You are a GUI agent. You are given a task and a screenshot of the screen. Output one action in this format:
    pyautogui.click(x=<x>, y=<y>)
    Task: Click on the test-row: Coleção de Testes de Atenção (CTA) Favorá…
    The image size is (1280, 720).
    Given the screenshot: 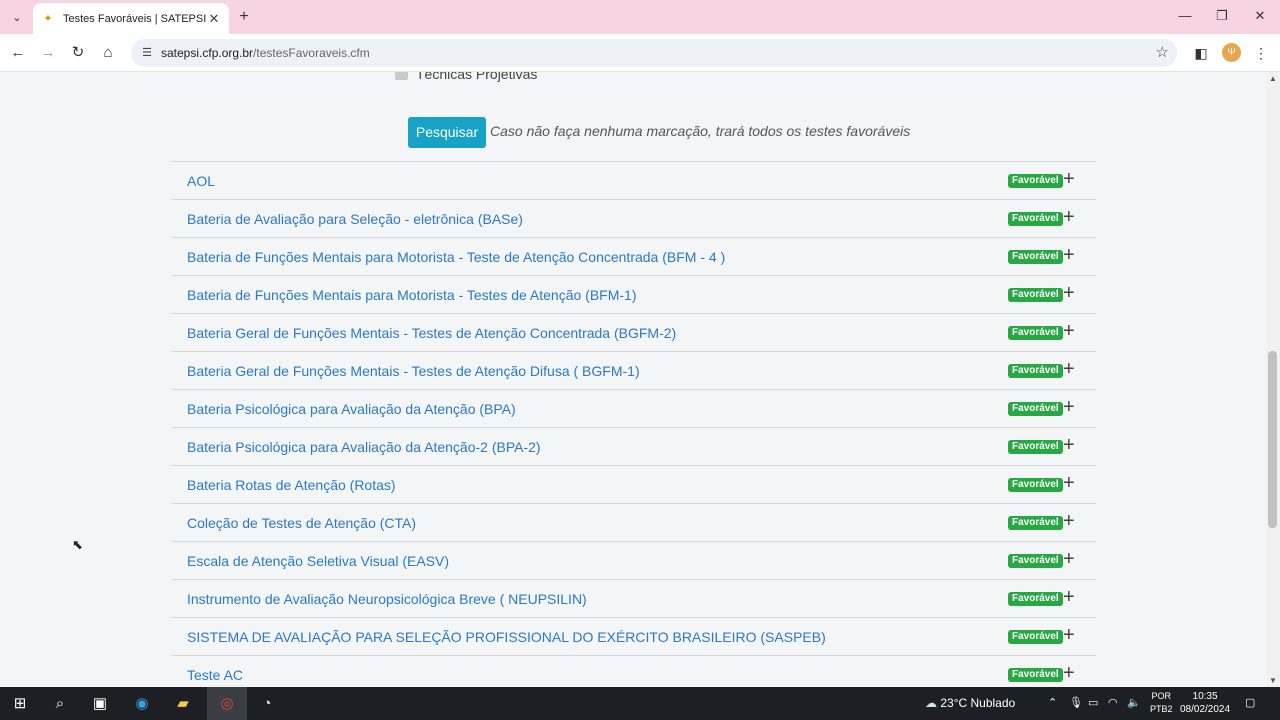 What is the action you would take?
    pyautogui.click(x=633, y=522)
    